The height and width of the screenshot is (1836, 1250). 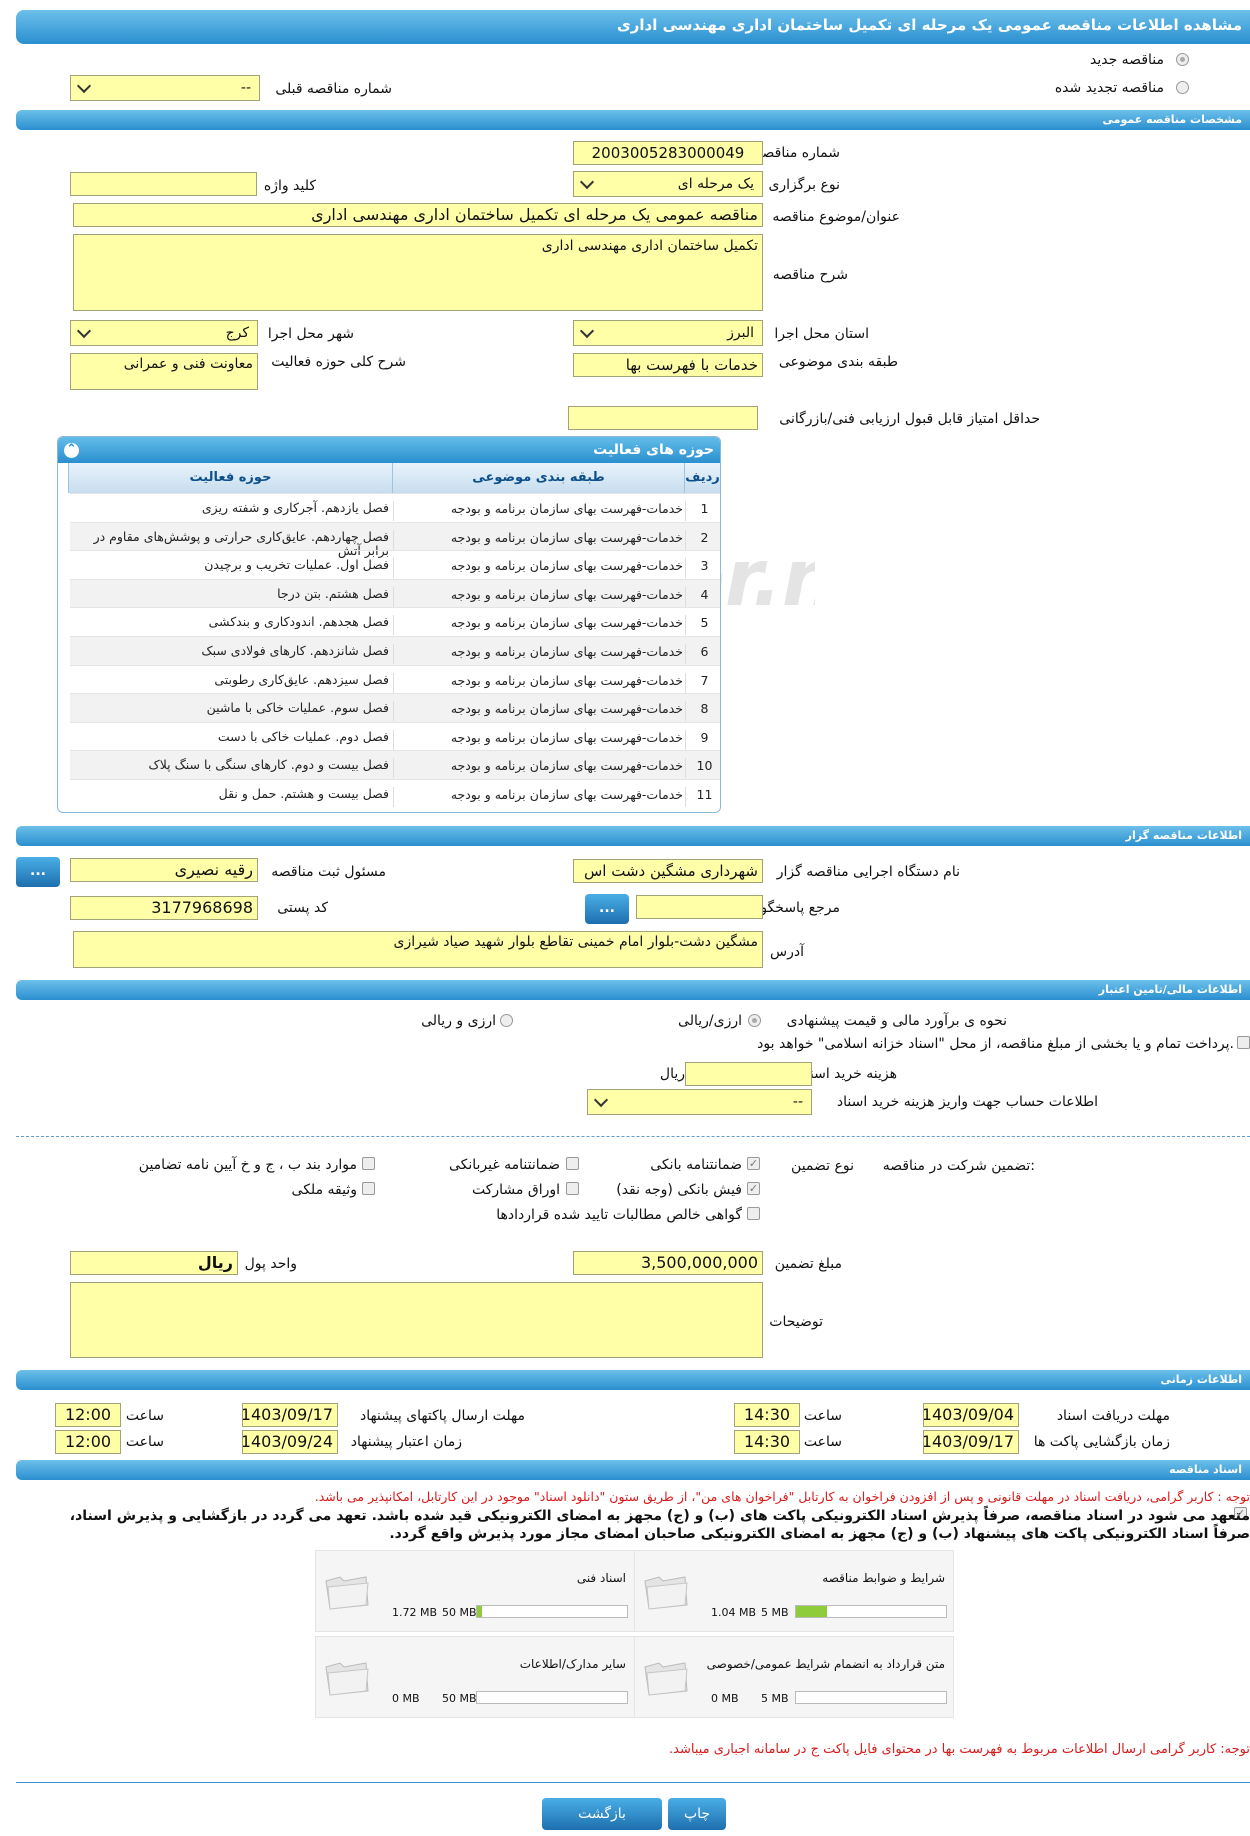 I want to click on description-field: تکمیل ساختمان اداری مهندسی اداری, so click(x=418, y=272).